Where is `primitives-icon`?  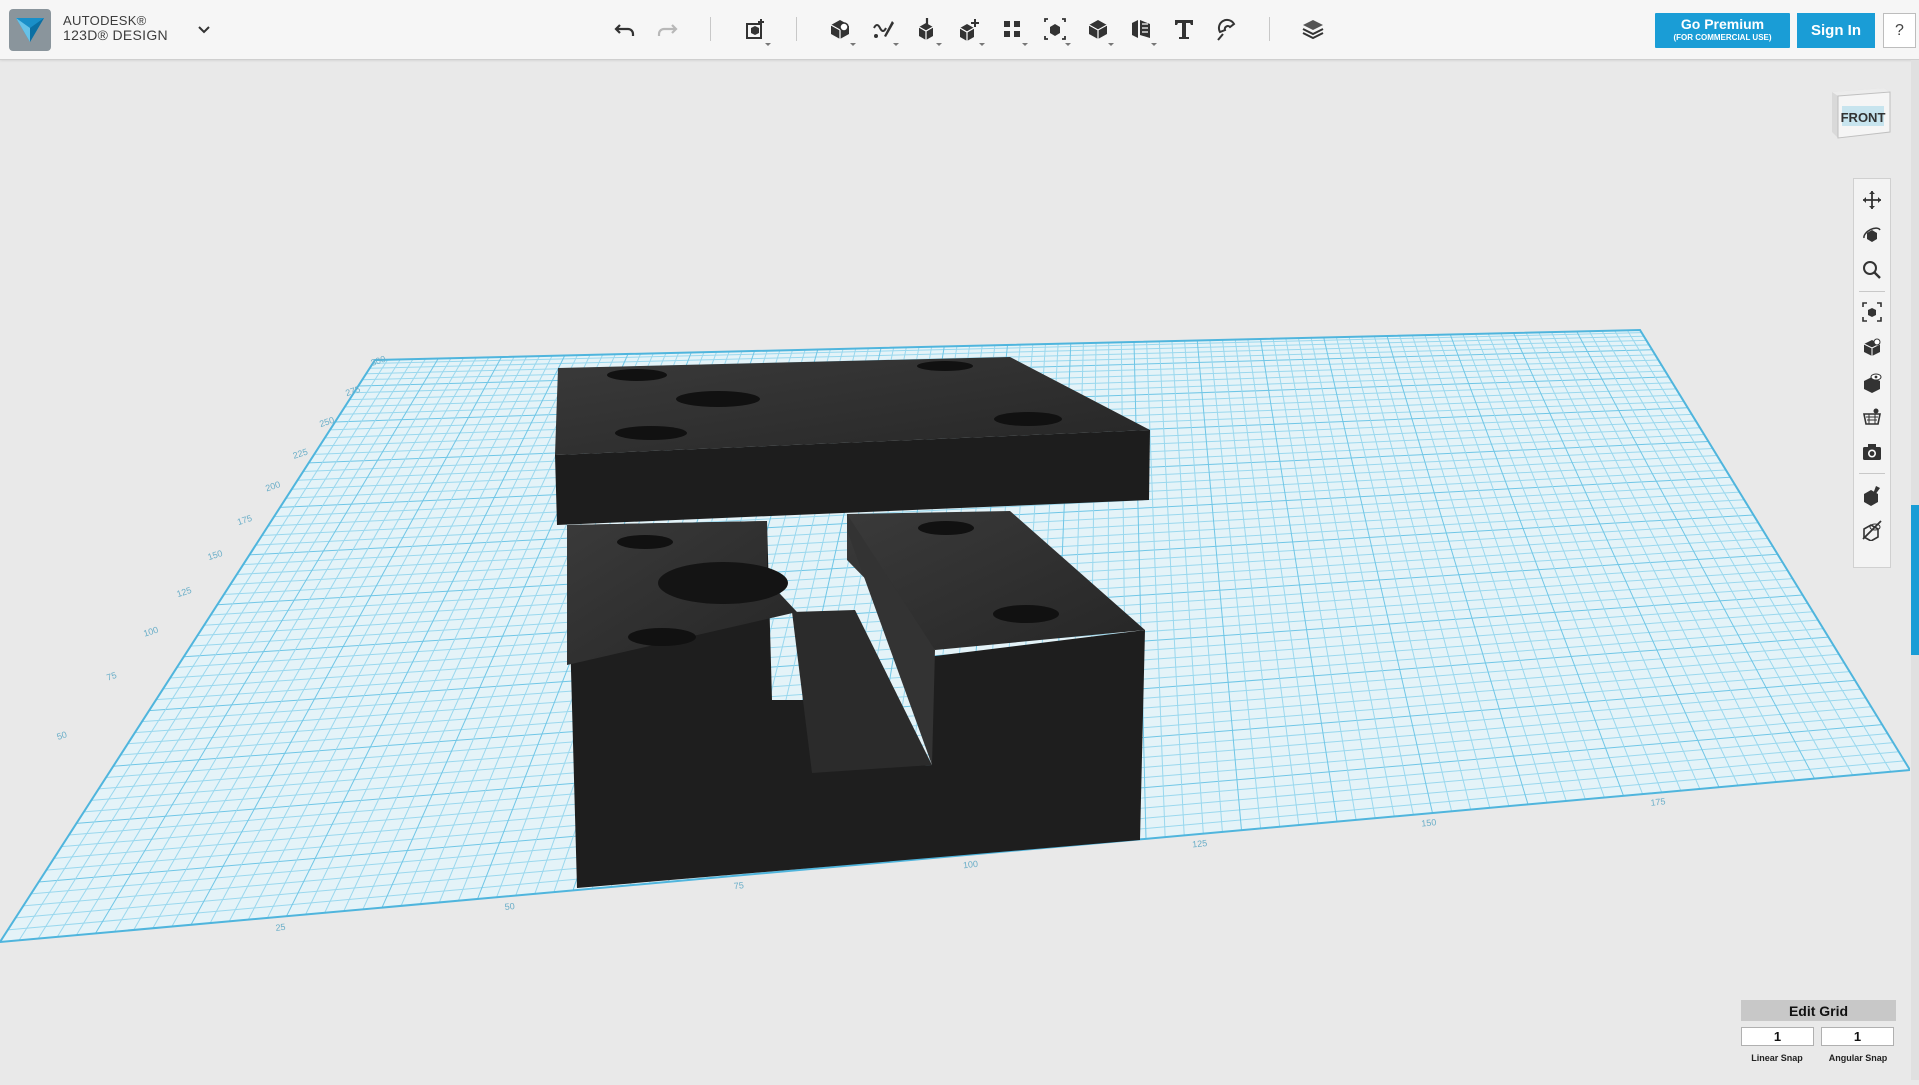
primitives-icon is located at coordinates (840, 29).